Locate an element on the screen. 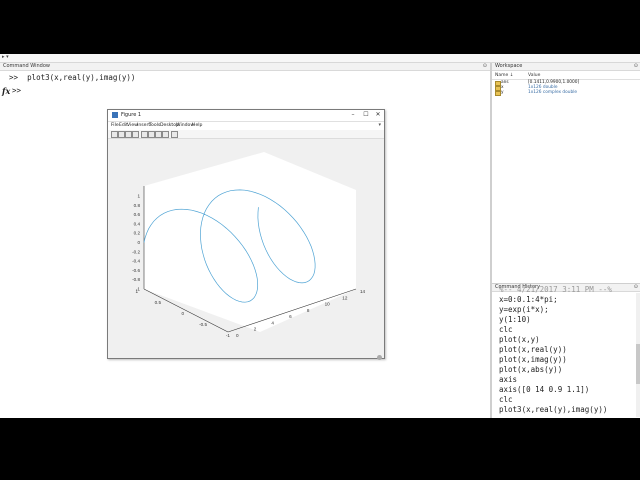  folder-path-icon: ▸ ▾ is located at coordinates (5, 57).